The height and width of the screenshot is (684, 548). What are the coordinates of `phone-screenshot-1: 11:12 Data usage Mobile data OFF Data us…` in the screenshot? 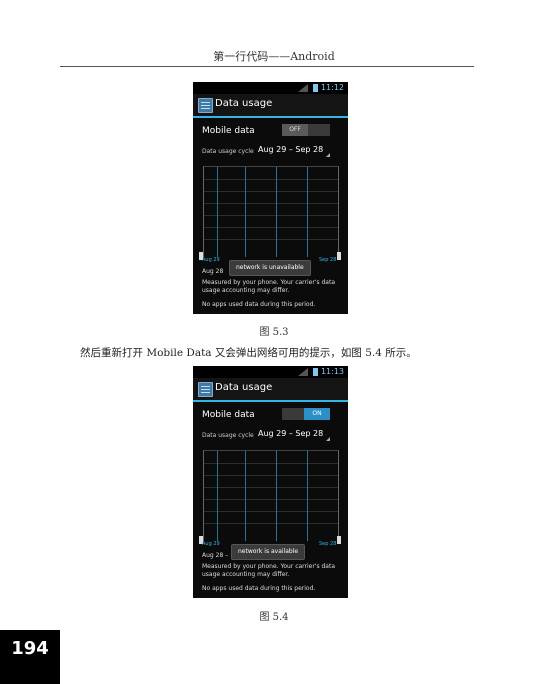 It's located at (270, 198).